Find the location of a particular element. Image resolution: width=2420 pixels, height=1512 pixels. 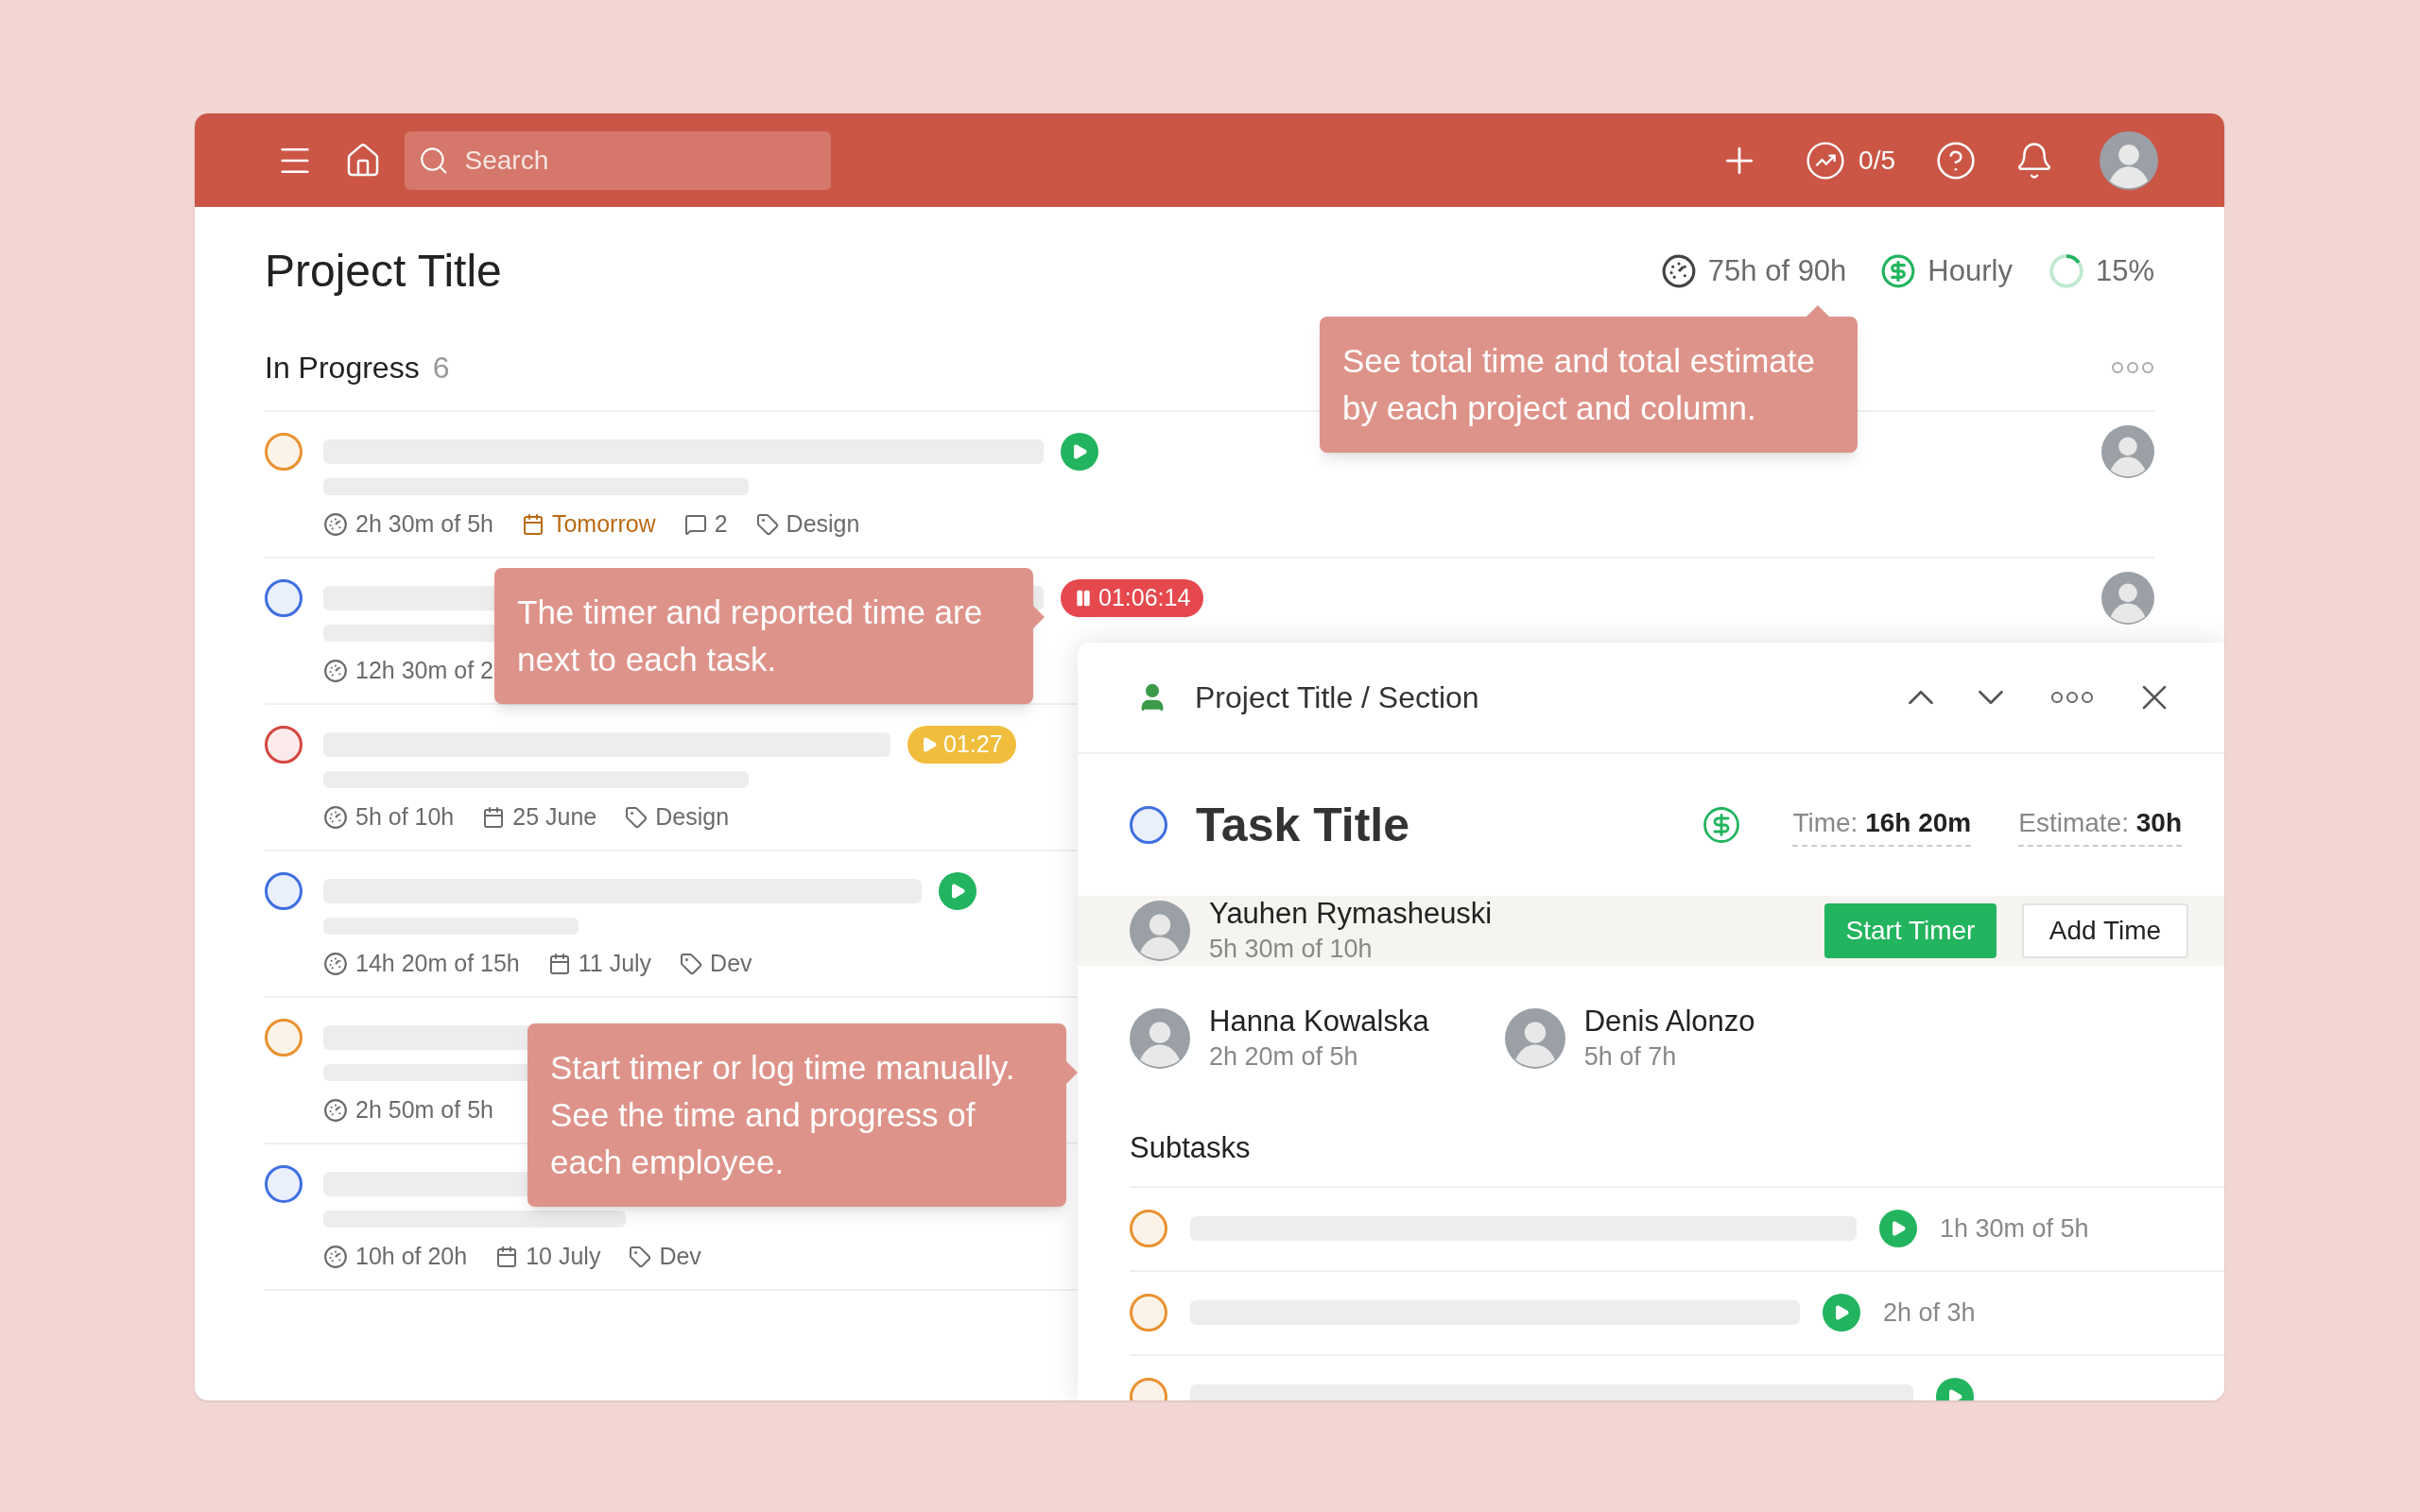

assignee-row: Denis Alonzo 5h of 7h is located at coordinates (1630, 1039).